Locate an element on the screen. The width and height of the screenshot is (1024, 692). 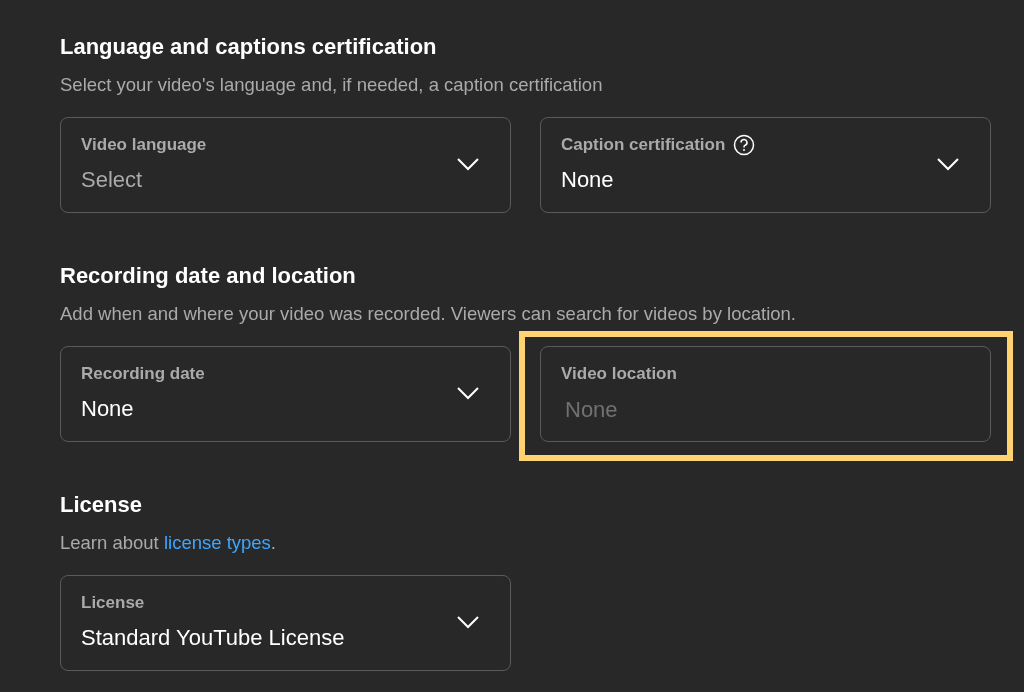
dropdown-field: License Standard YouTube License is located at coordinates (285, 623).